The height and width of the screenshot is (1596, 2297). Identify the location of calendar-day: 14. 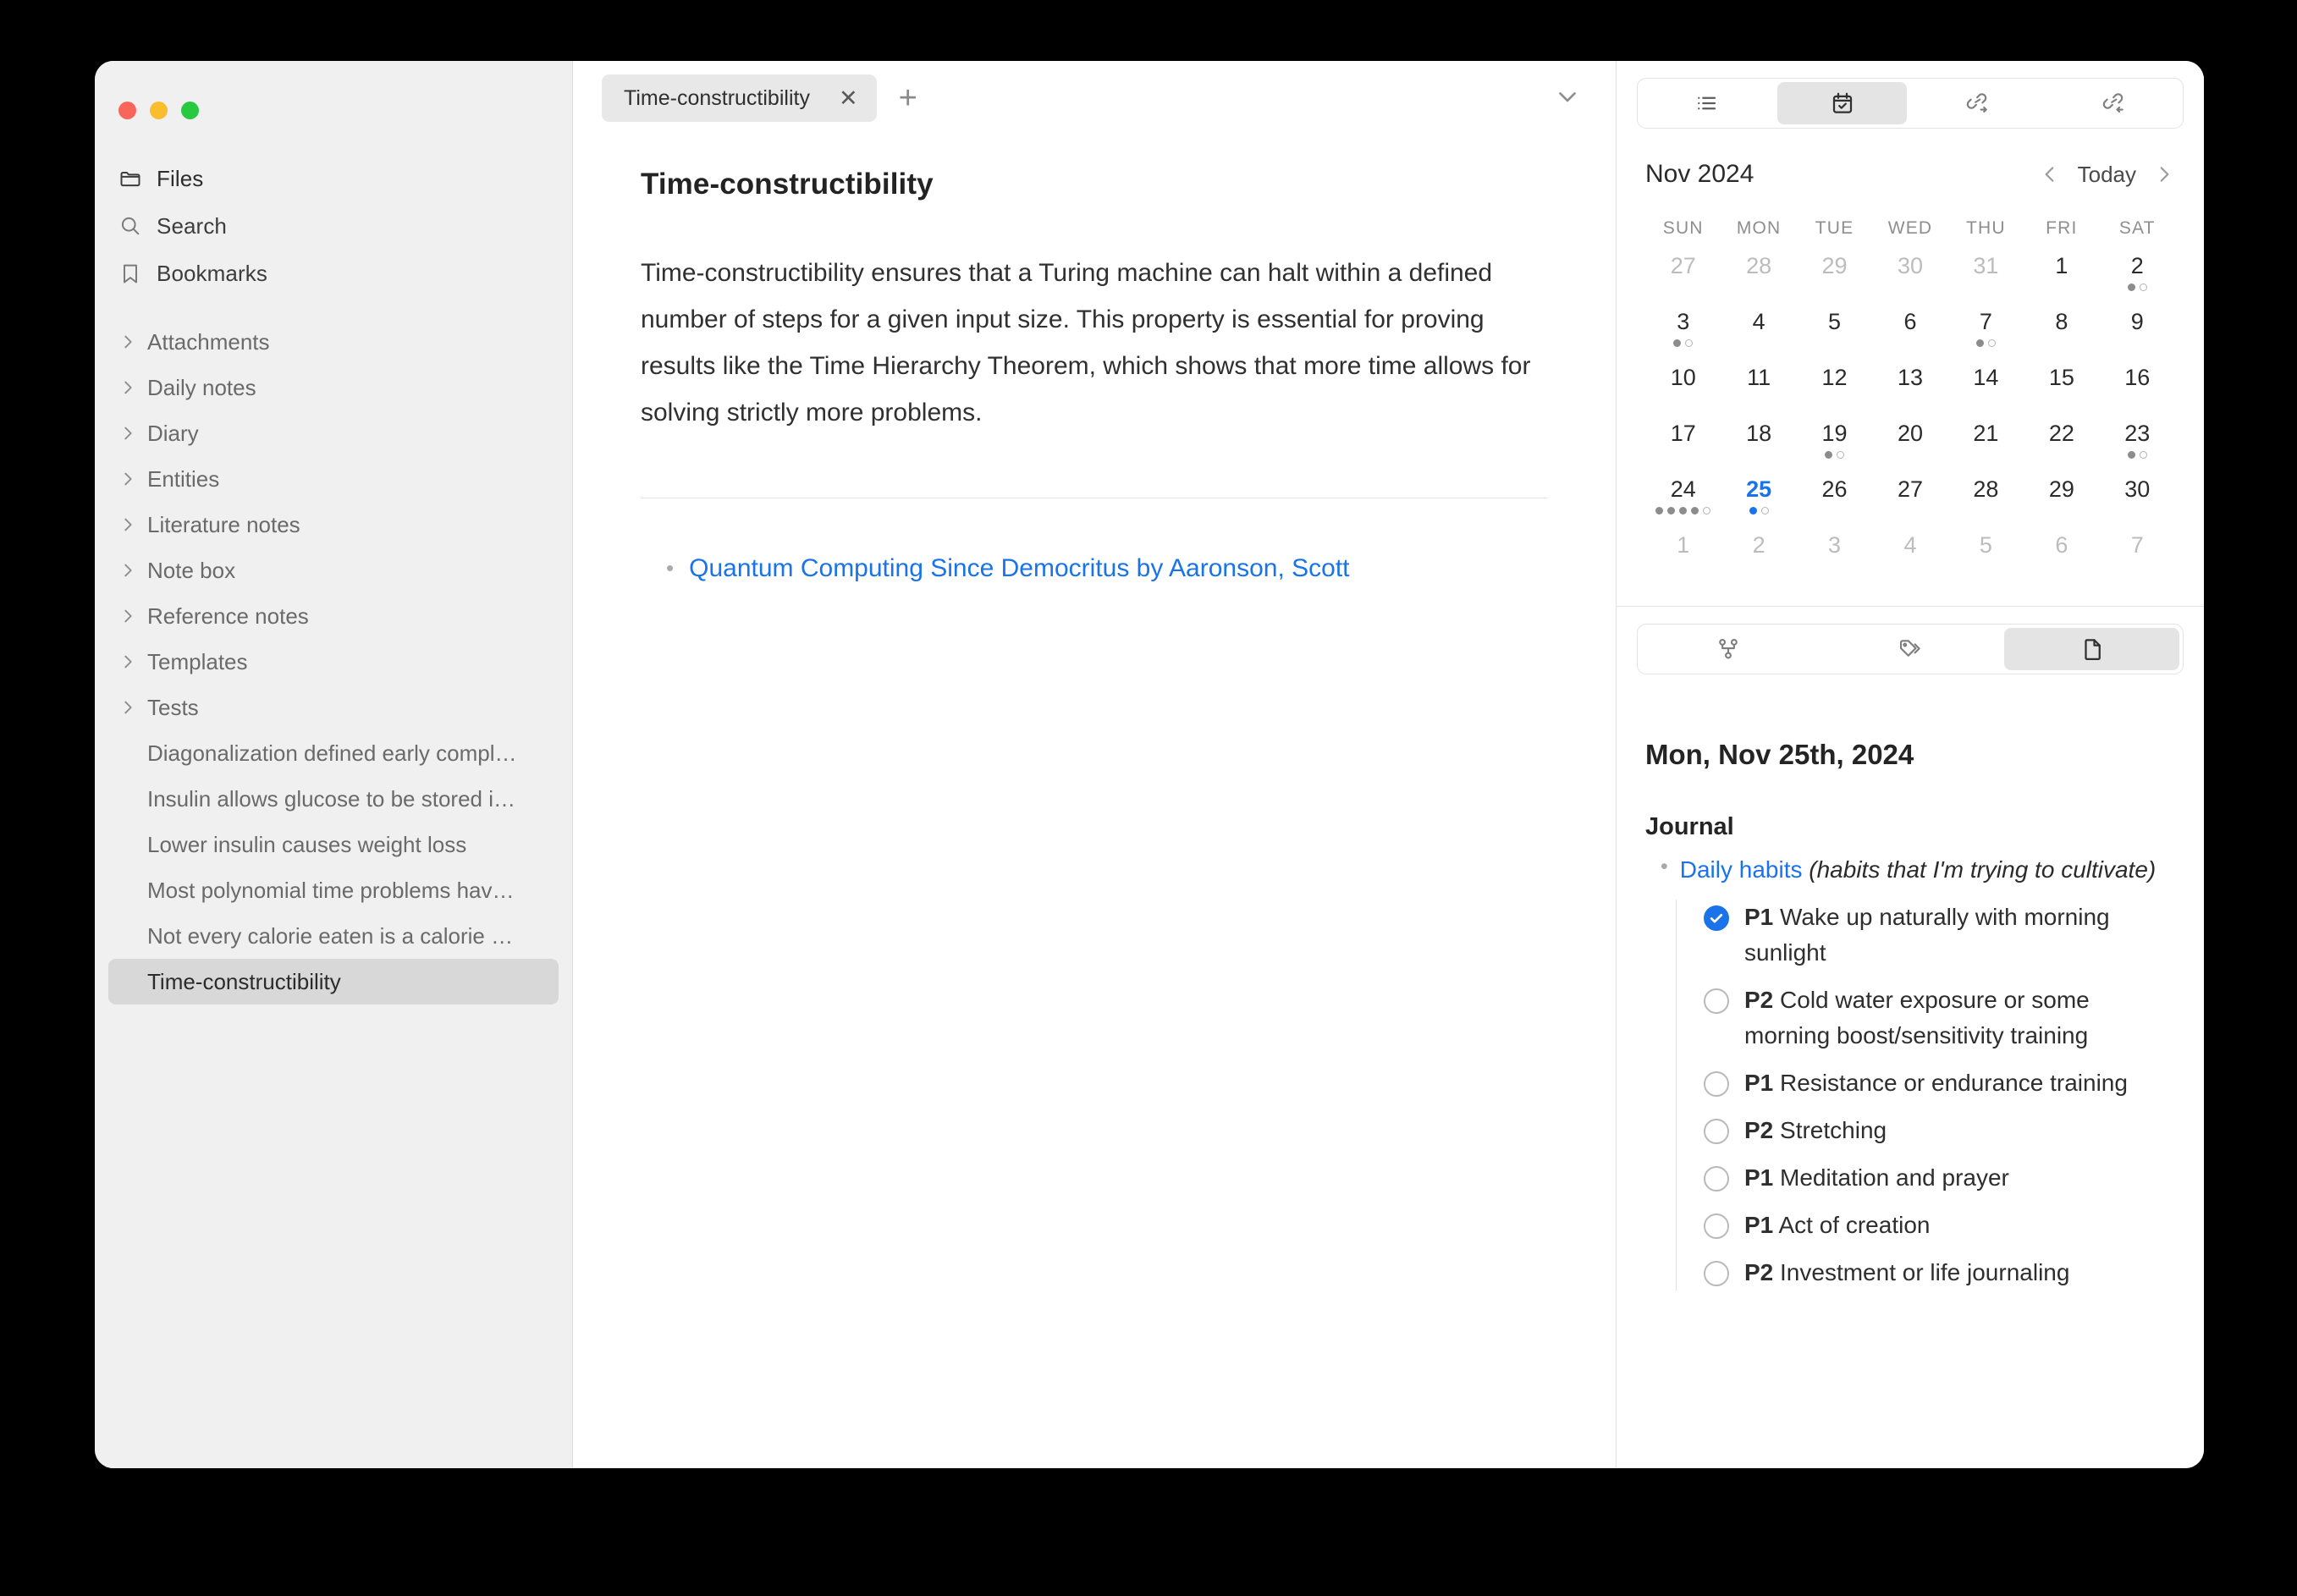
(1986, 392).